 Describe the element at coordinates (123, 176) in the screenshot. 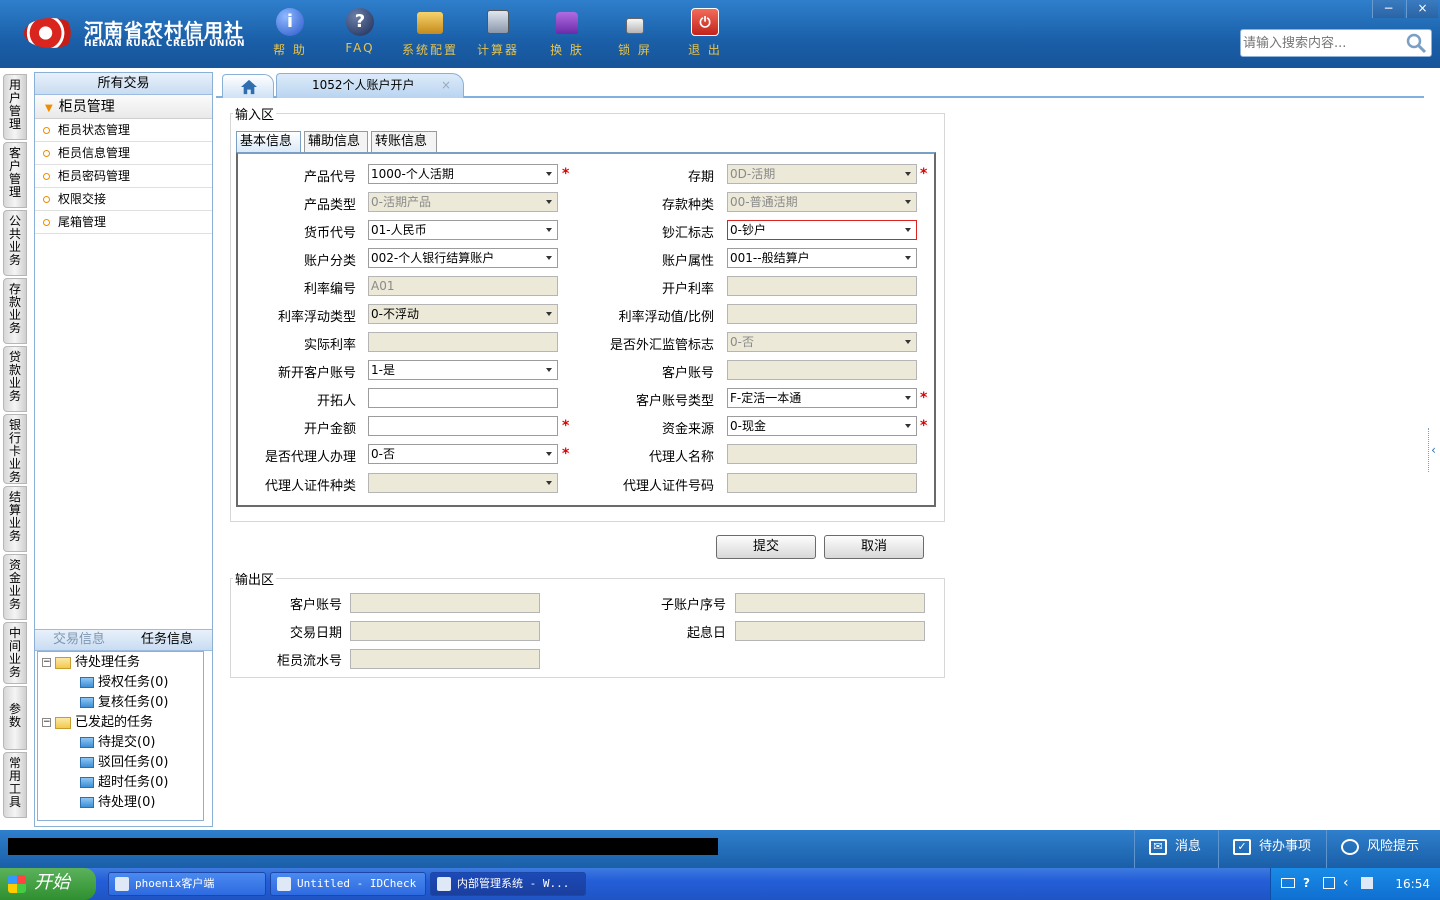

I see `nav-item-teller-password: 柜员密码管理` at that location.